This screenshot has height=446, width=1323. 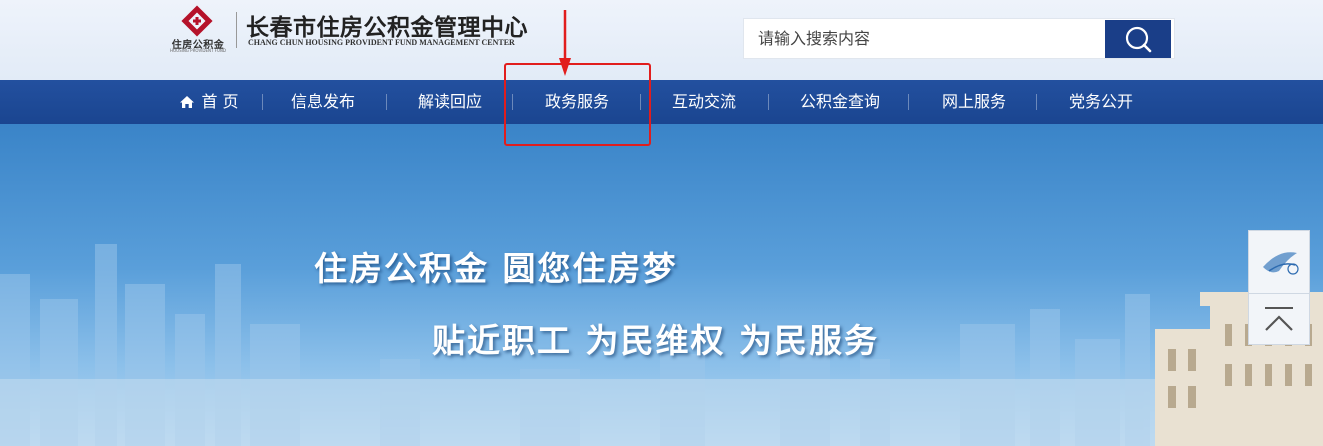 I want to click on chevron-up-icon, so click(x=1279, y=319).